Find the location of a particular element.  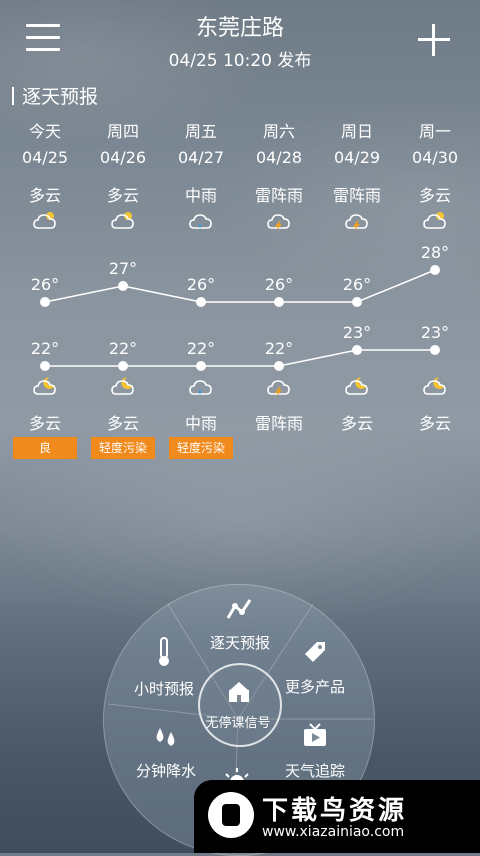

thermometer-icon is located at coordinates (164, 651).